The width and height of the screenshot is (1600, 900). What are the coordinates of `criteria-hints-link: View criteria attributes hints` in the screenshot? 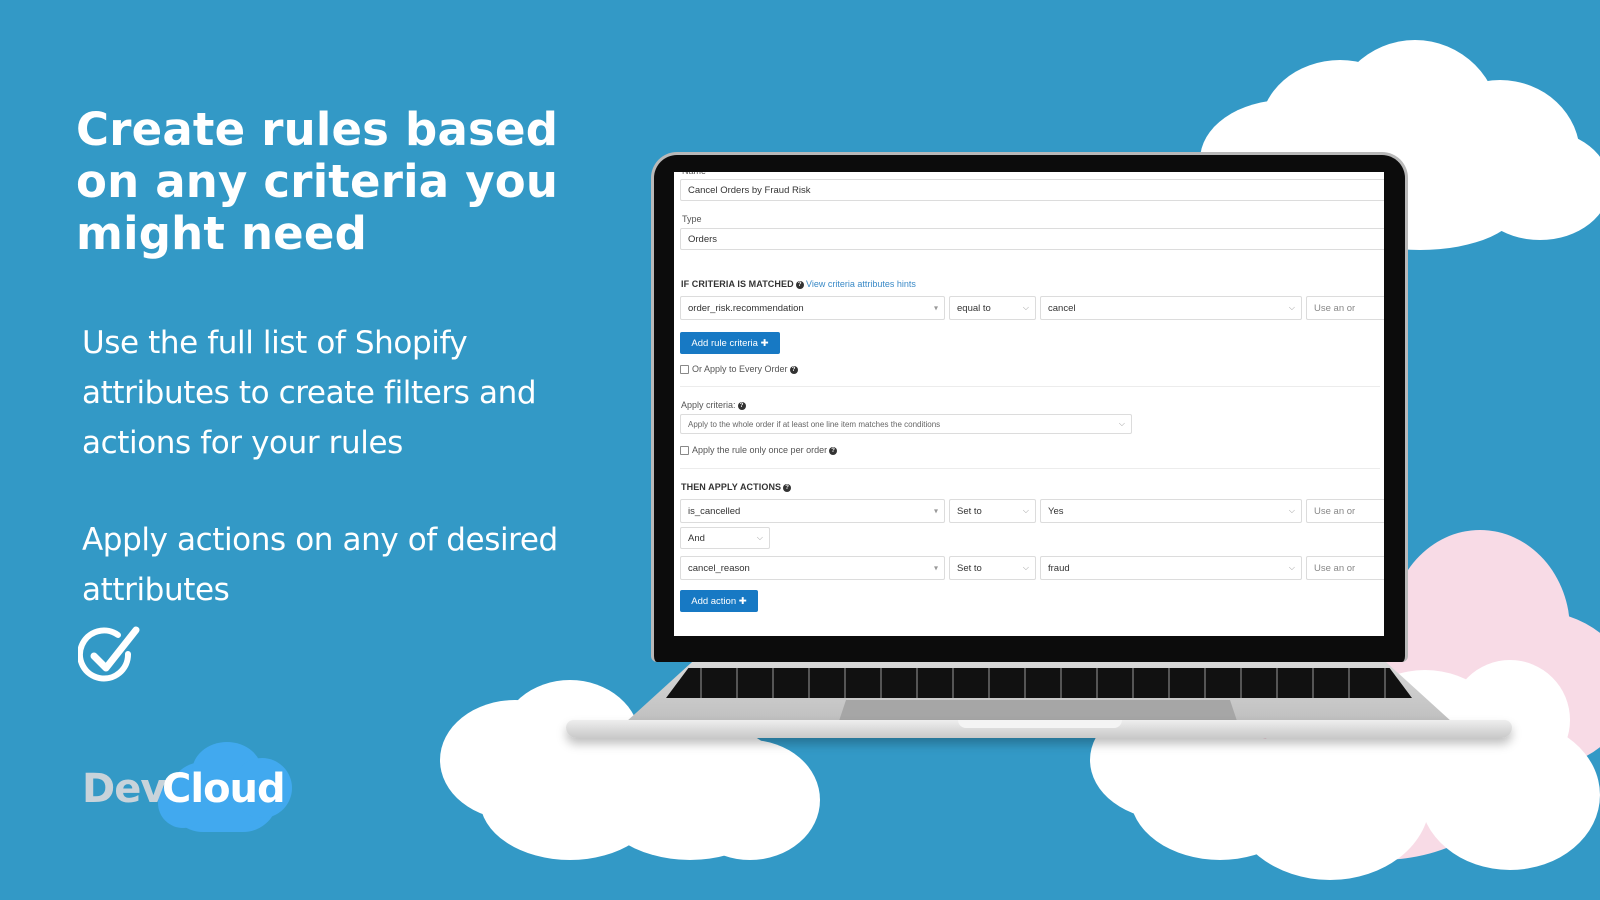 It's located at (861, 284).